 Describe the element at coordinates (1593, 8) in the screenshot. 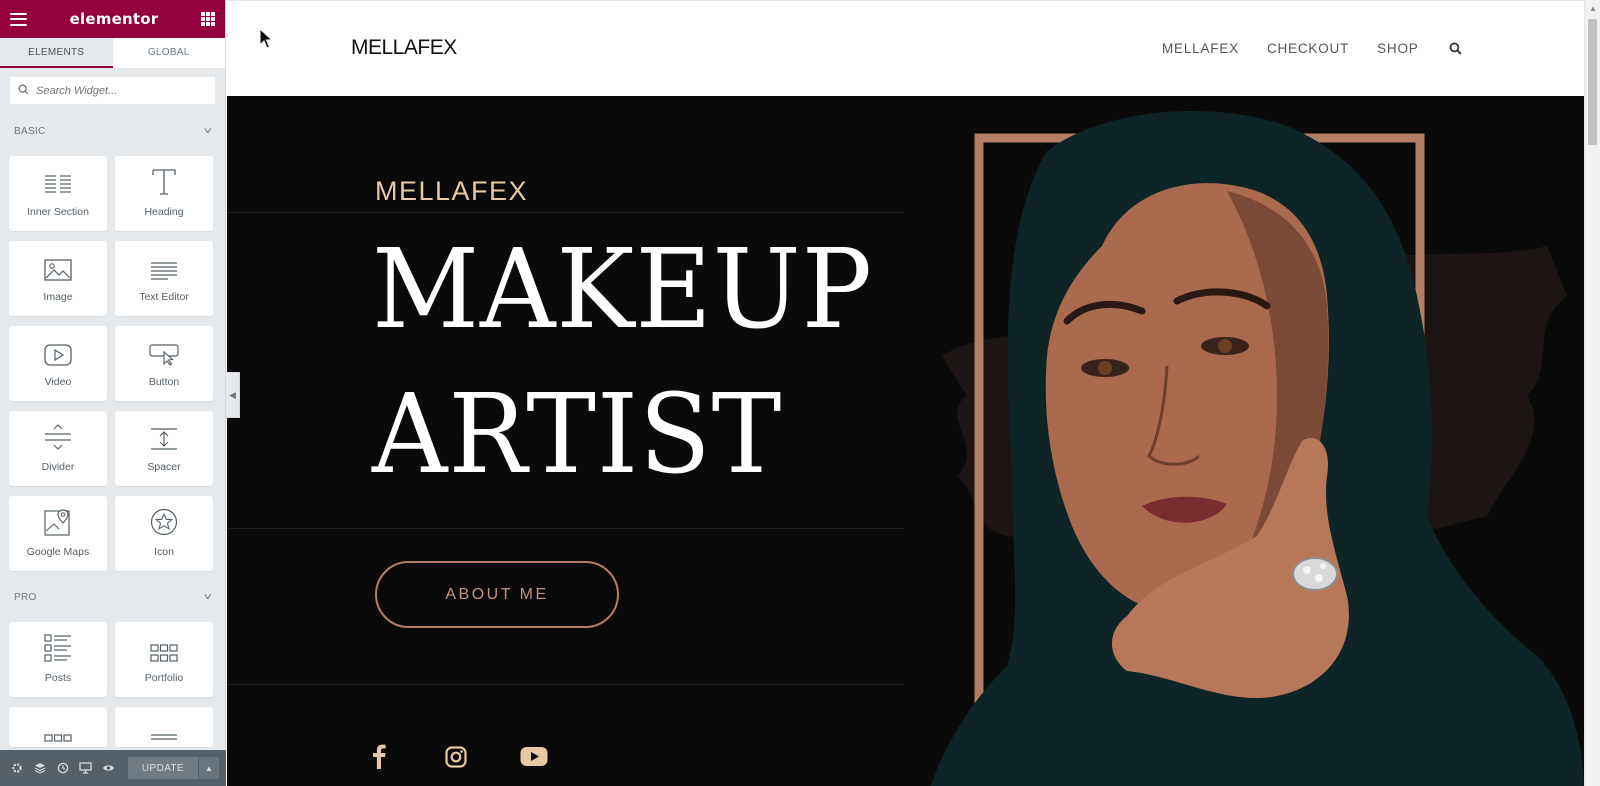

I see `scroll-up-icon: ▲` at that location.